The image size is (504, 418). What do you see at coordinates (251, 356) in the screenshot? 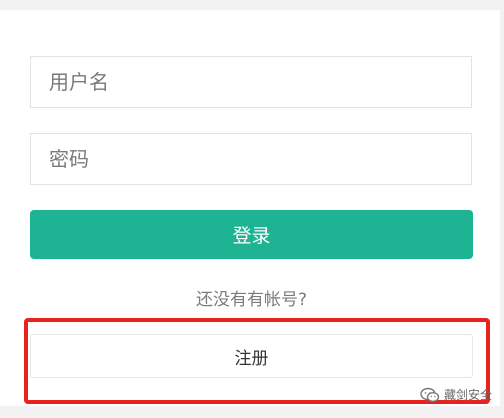
I see `register-button: 注册` at bounding box center [251, 356].